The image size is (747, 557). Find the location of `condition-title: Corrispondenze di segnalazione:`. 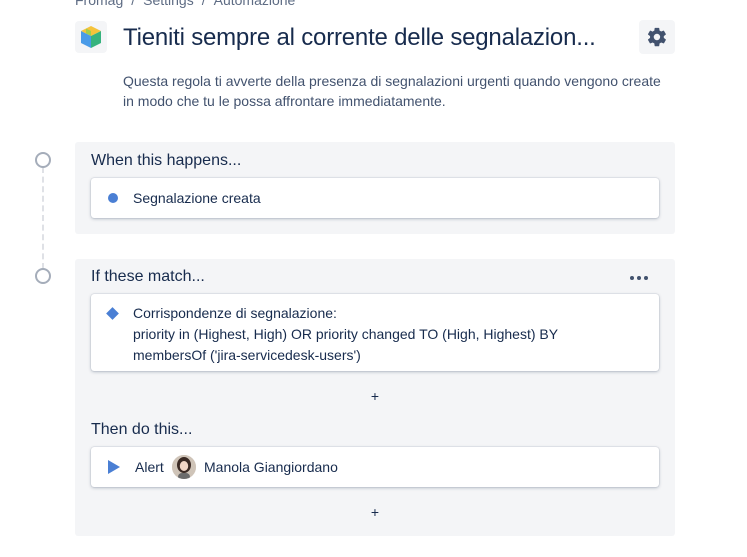

condition-title: Corrispondenze di segnalazione: is located at coordinates (235, 313).